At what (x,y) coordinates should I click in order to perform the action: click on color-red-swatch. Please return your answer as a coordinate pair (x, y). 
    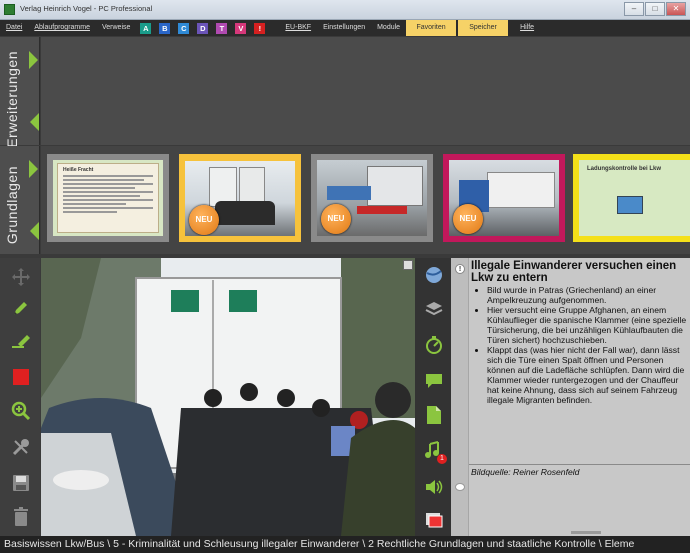
    Looking at the image, I should click on (21, 377).